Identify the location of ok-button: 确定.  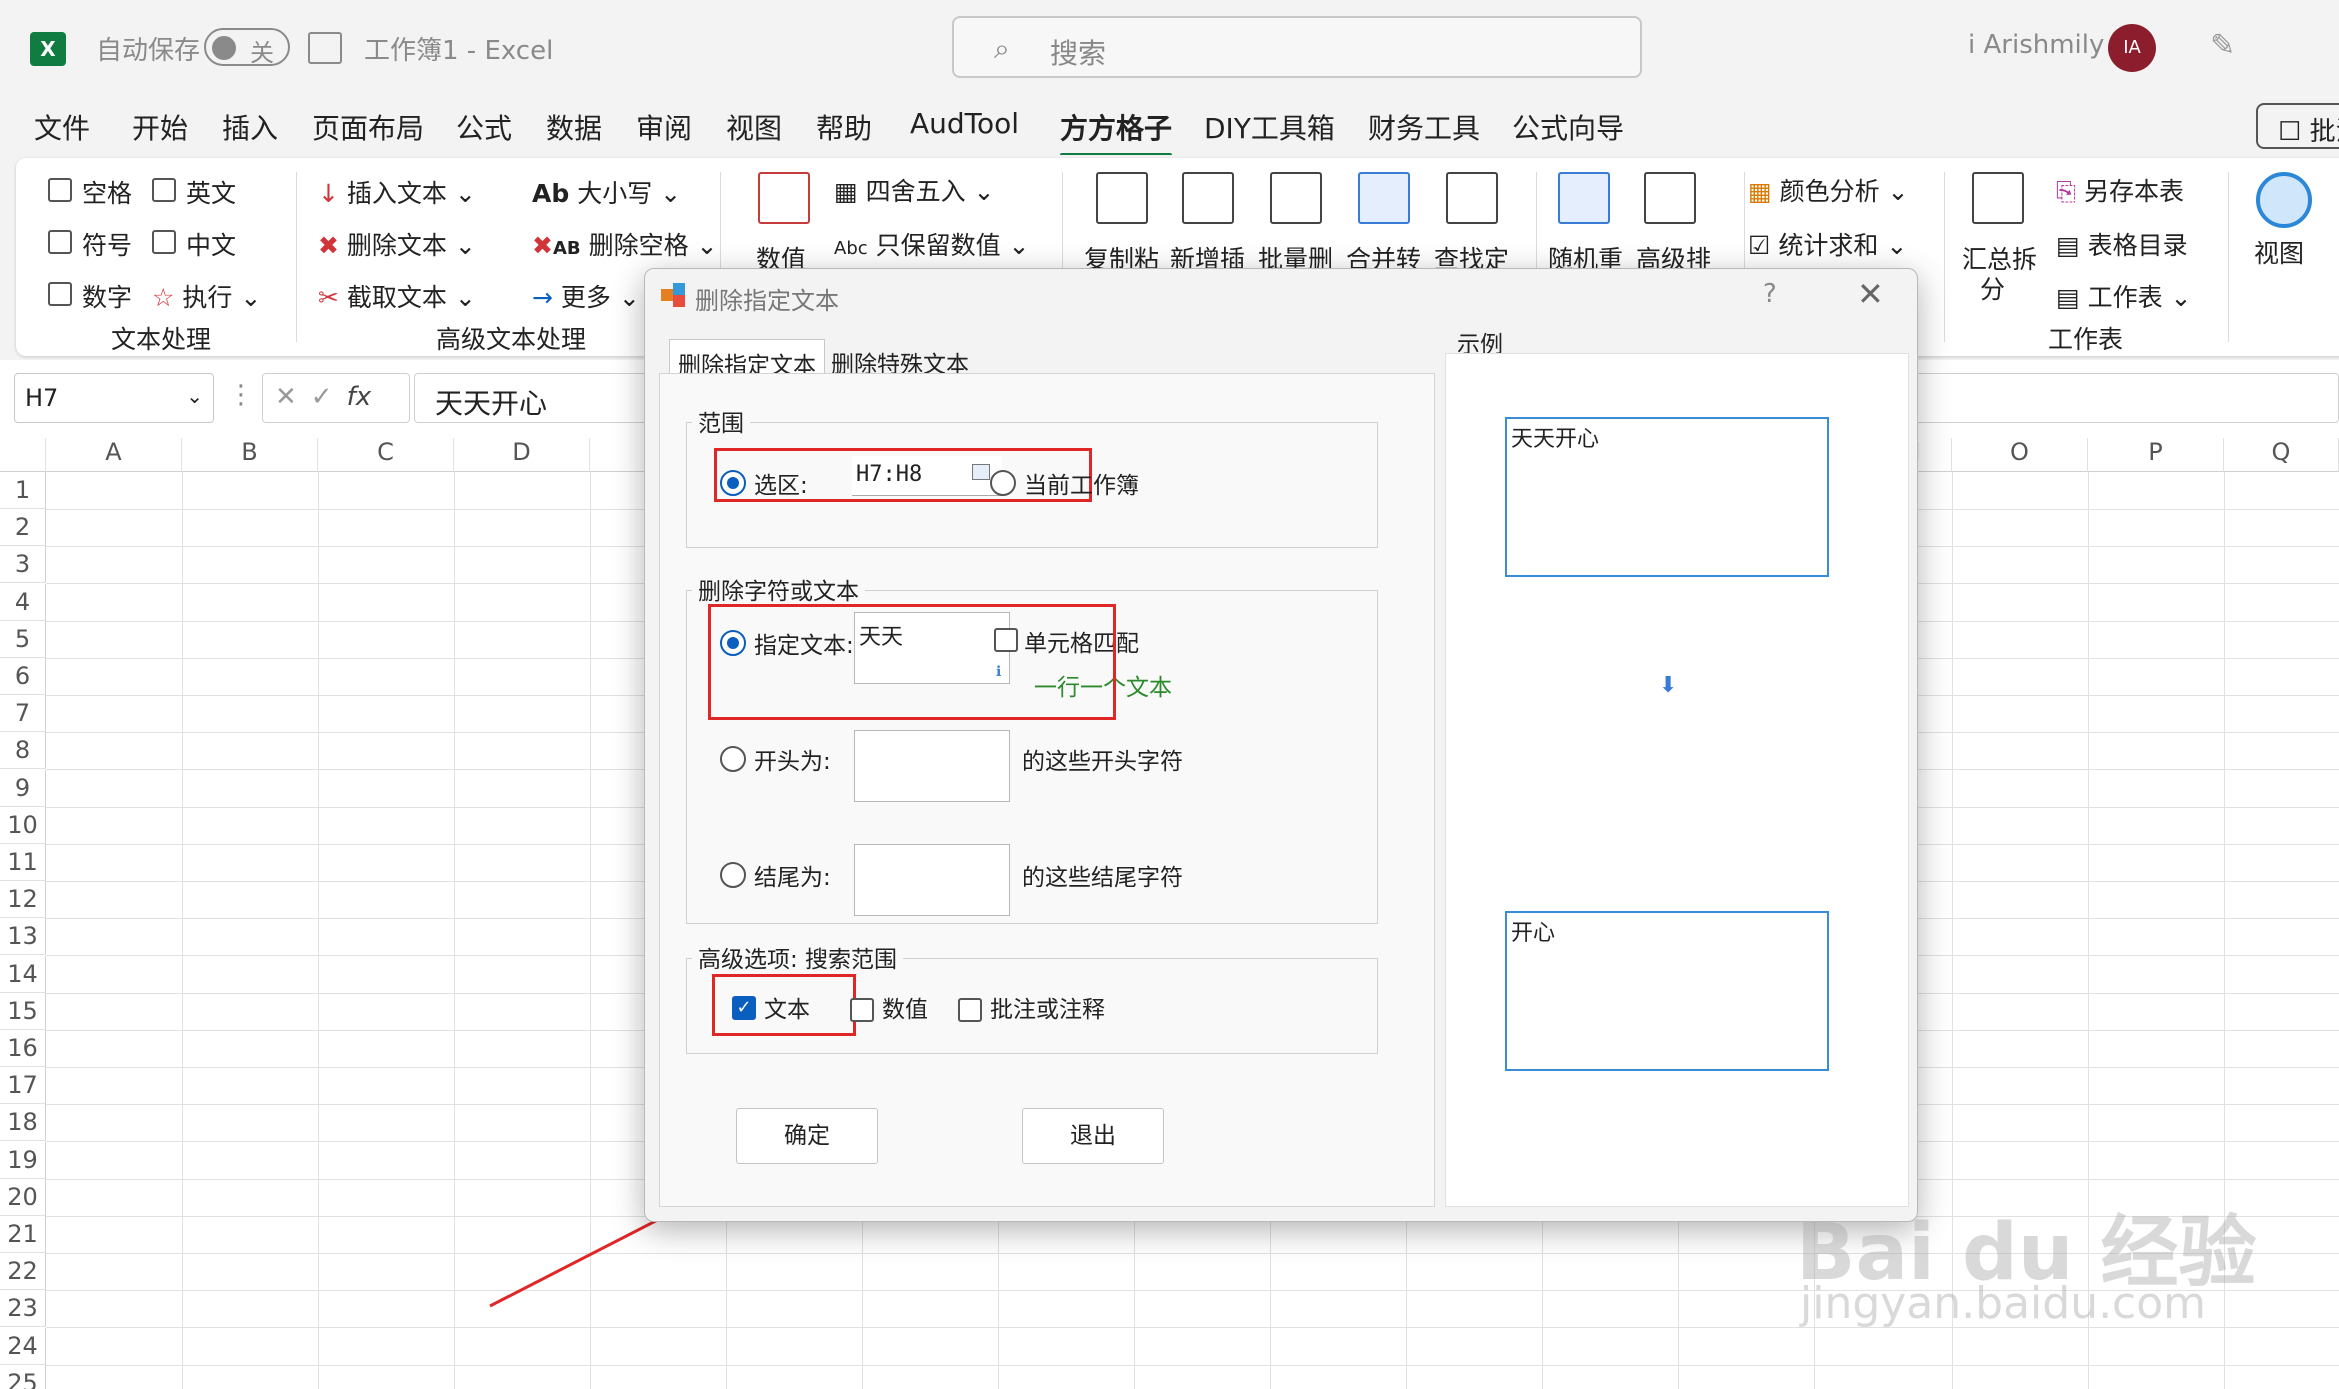
(807, 1136).